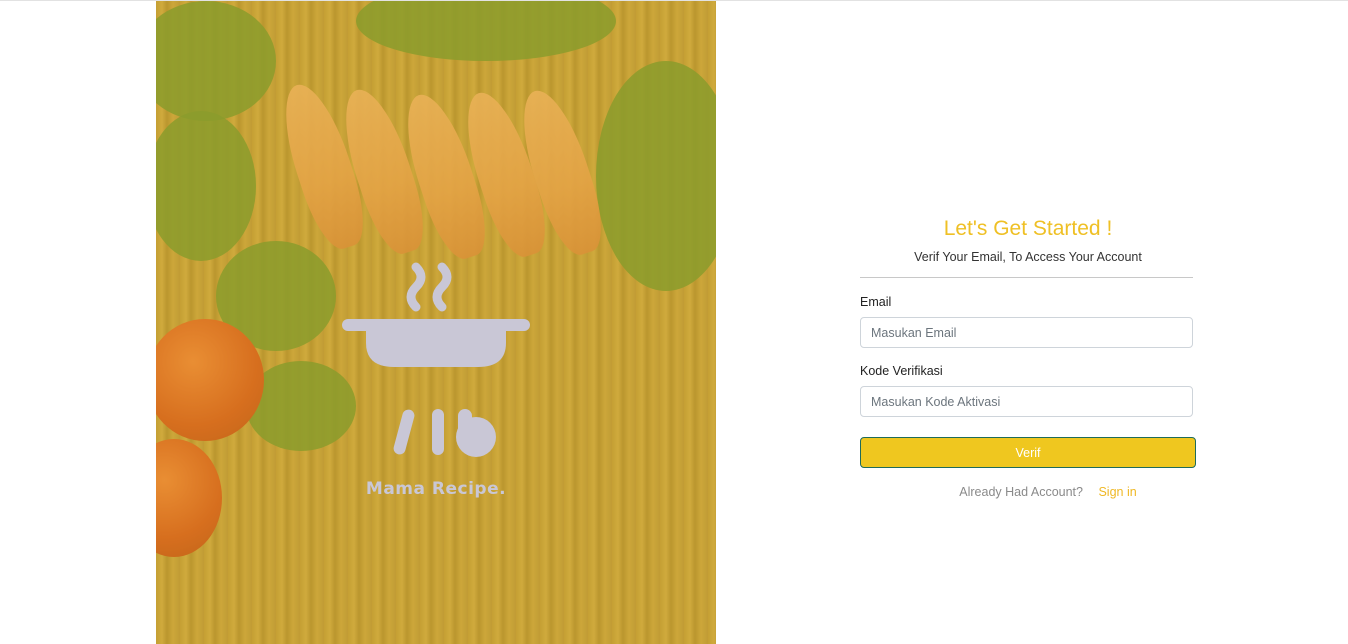  What do you see at coordinates (1028, 228) in the screenshot?
I see `page-title: Let's Get Started !` at bounding box center [1028, 228].